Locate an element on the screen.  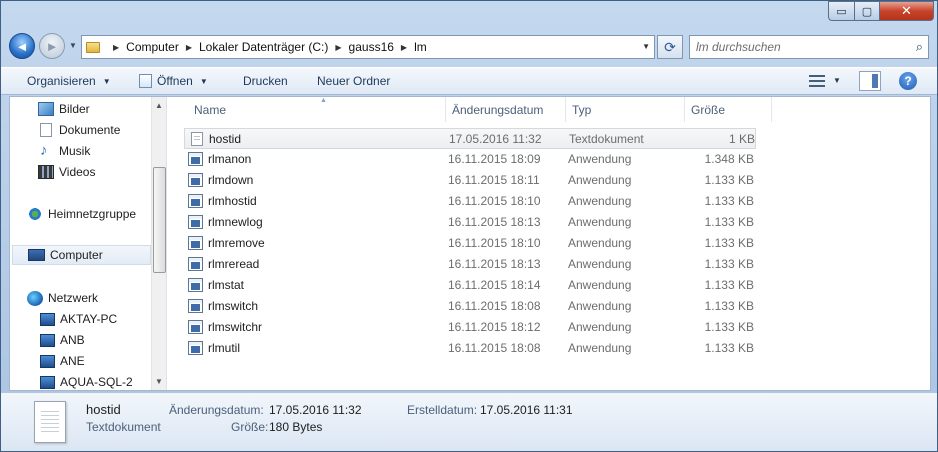
scroll-down-icon: ▼ is located at coordinates (159, 381).